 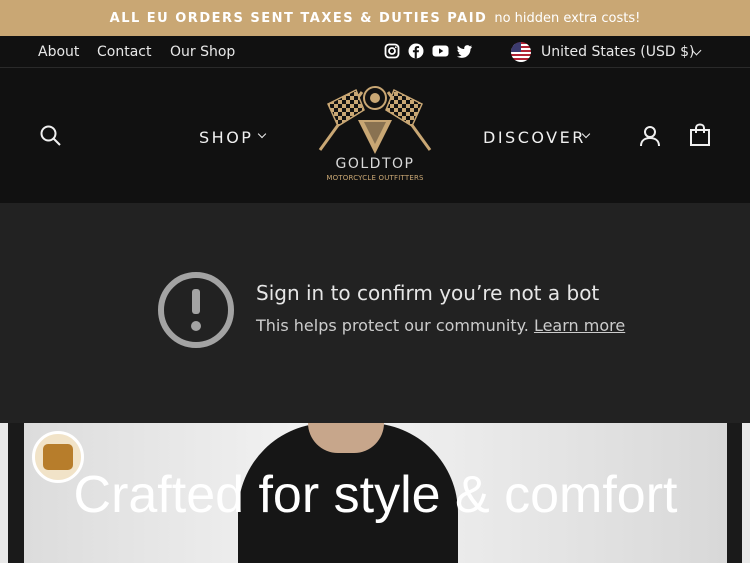 I want to click on hero-title: Crafted for style & comfort, so click(x=375, y=495).